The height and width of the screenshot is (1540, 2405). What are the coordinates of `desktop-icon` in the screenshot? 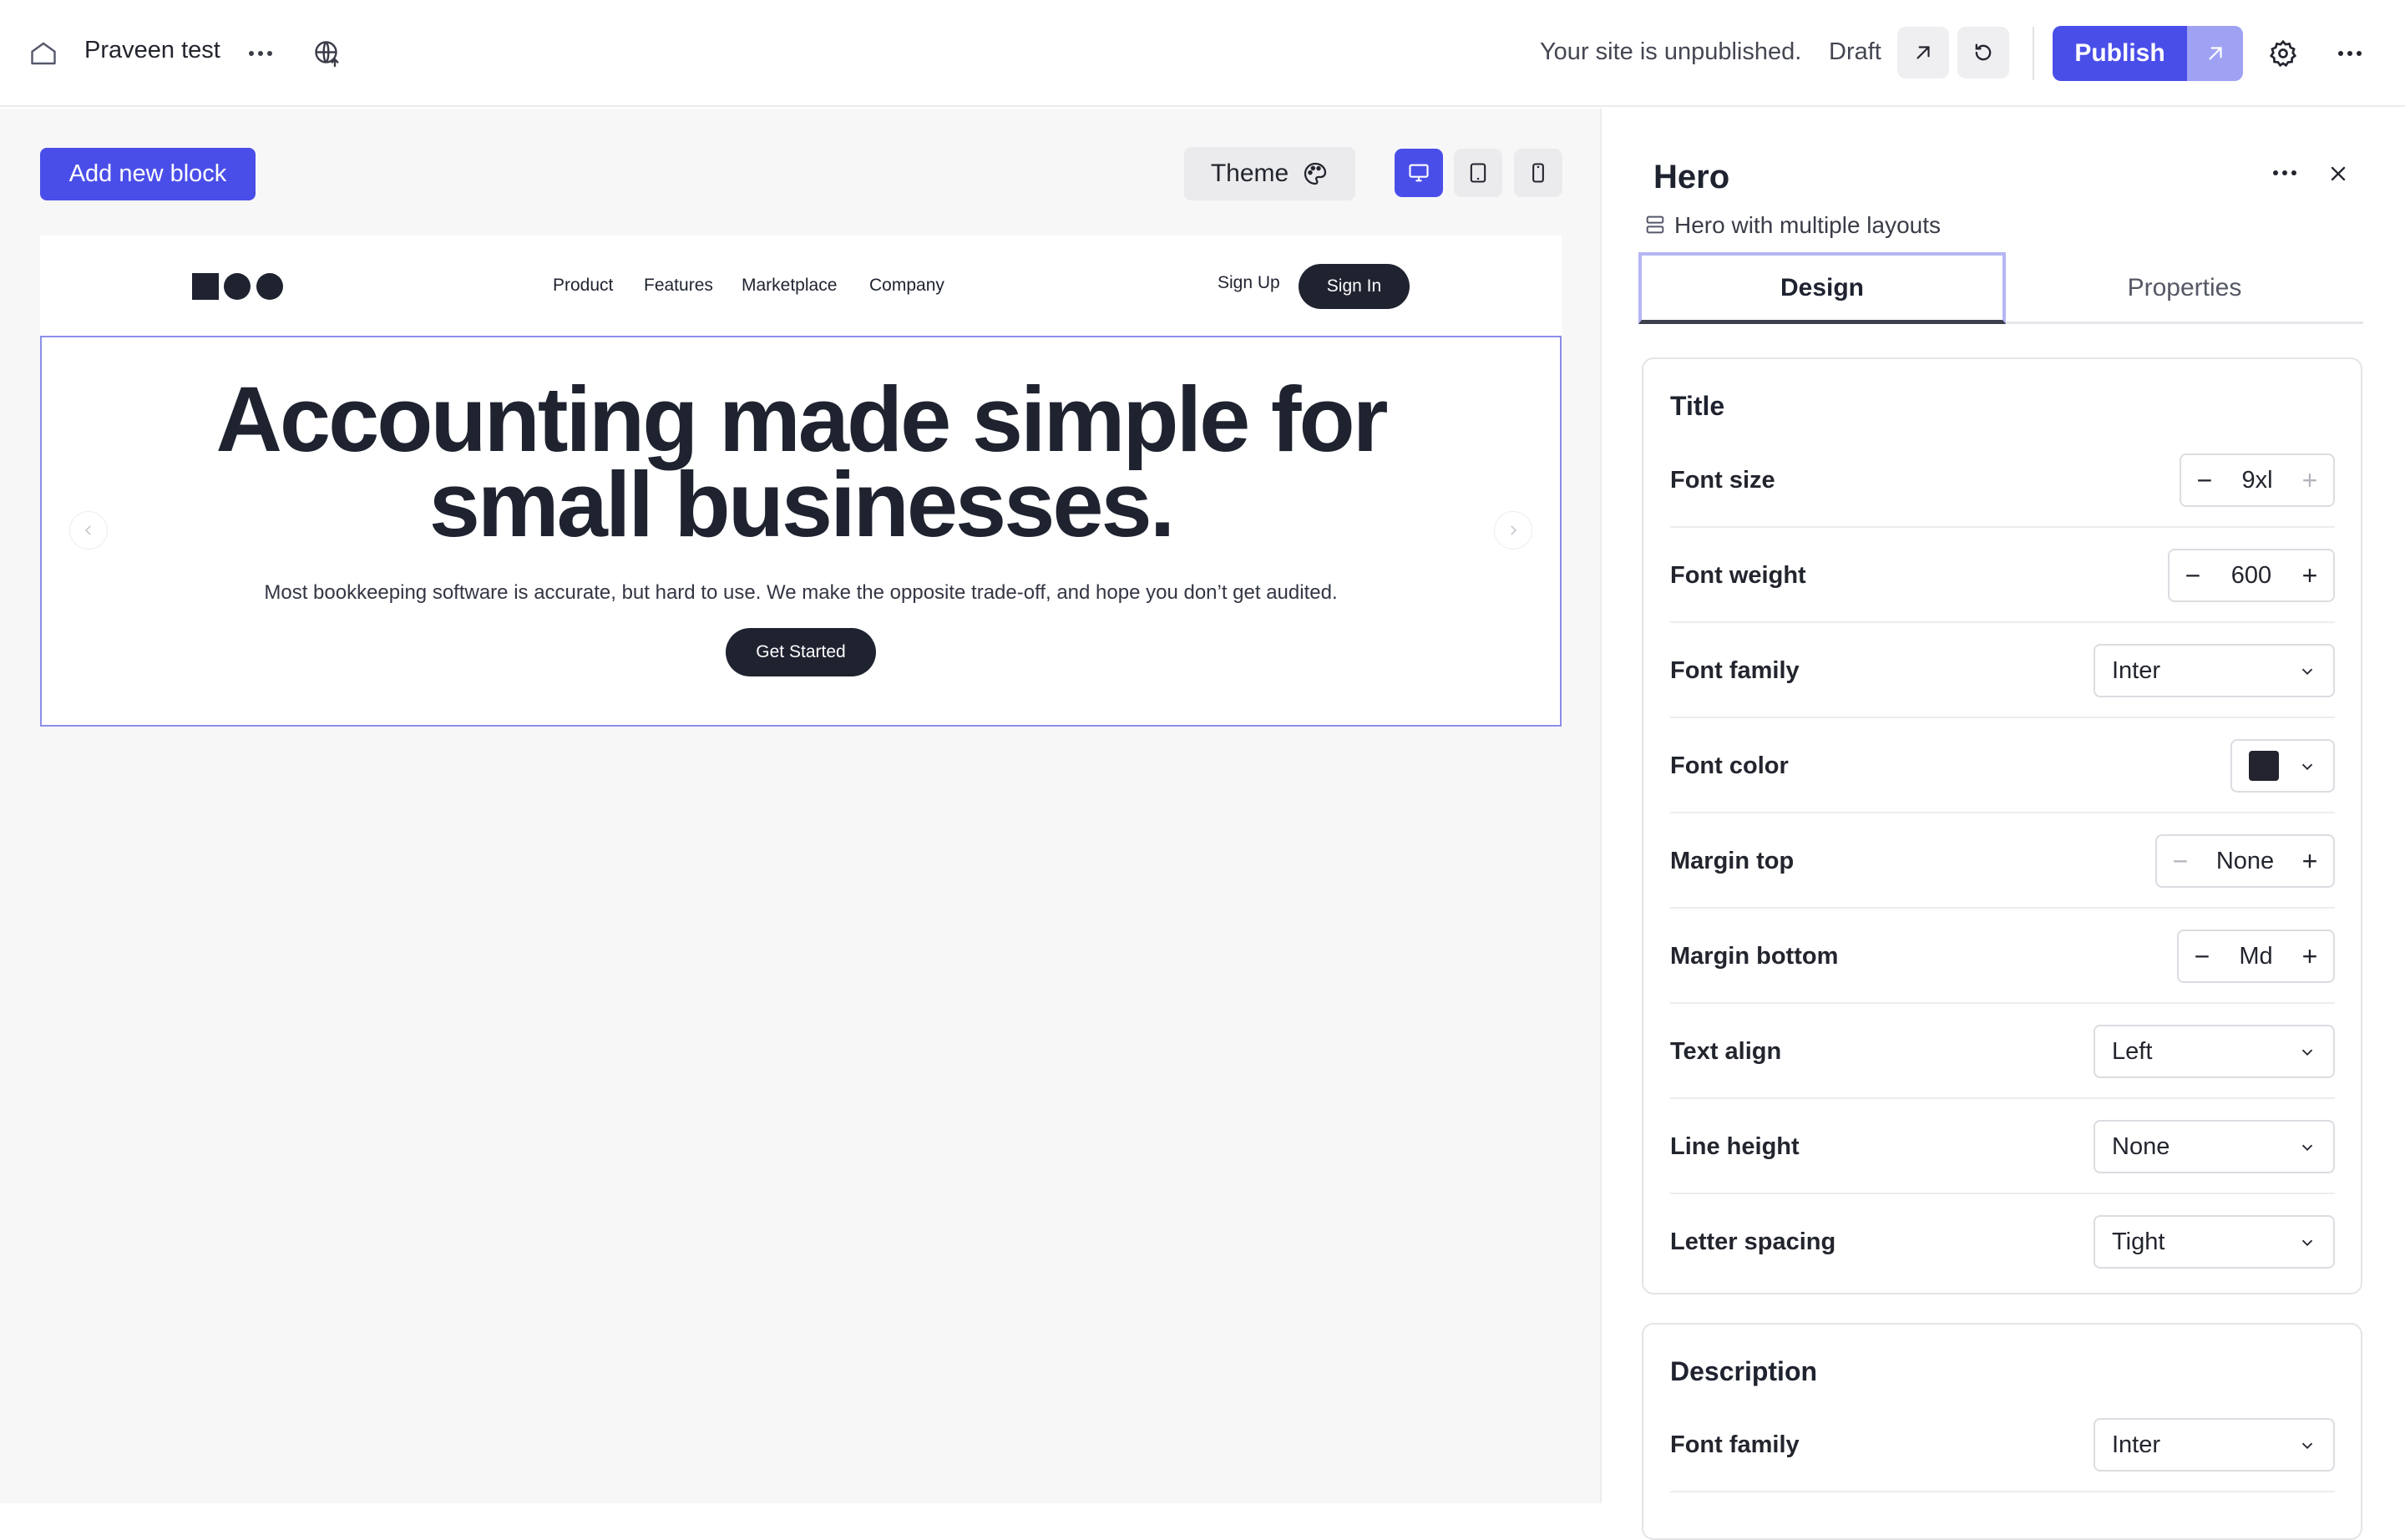 It's located at (1419, 173).